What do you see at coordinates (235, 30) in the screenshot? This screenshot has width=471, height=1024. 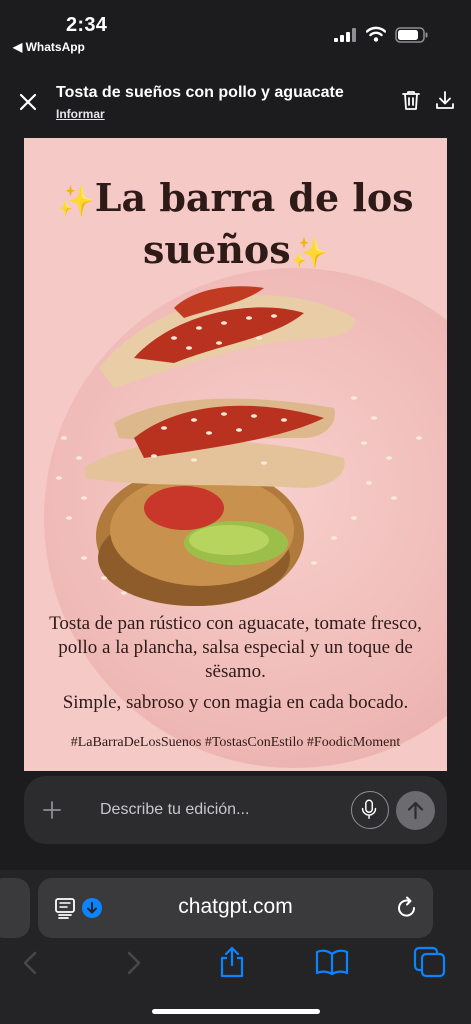 I see `status-bar: 2:34 ◀ WhatsApp` at bounding box center [235, 30].